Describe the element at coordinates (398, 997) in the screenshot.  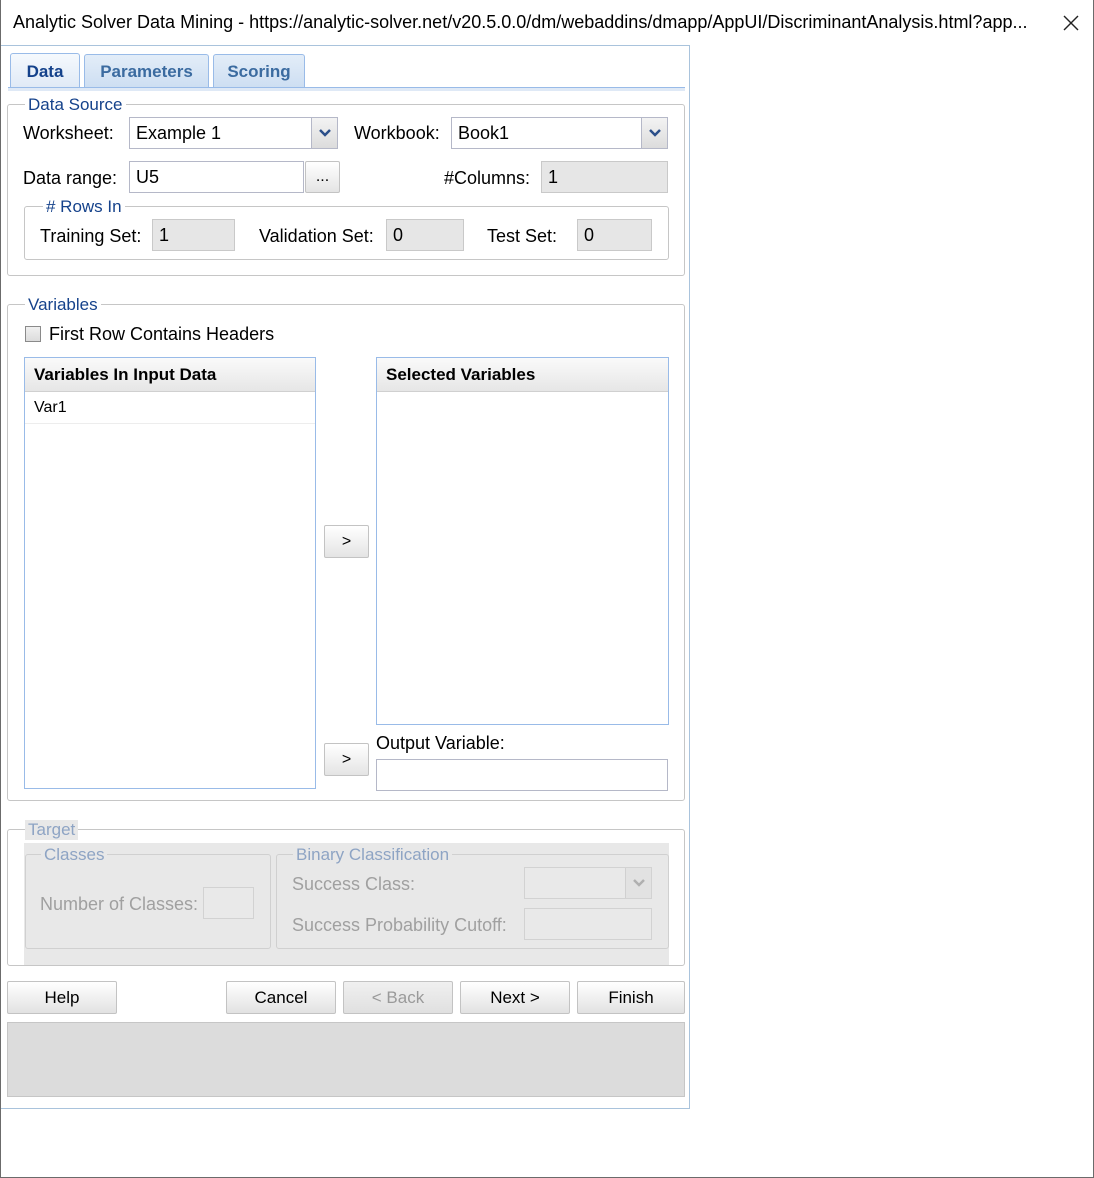
I see `back-button: < Back` at that location.